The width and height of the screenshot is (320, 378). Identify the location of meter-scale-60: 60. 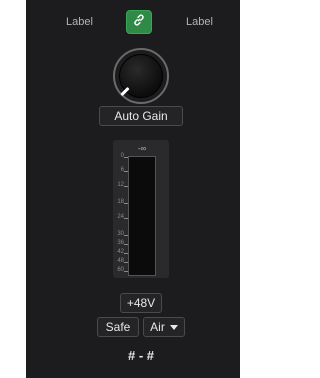
(120, 270).